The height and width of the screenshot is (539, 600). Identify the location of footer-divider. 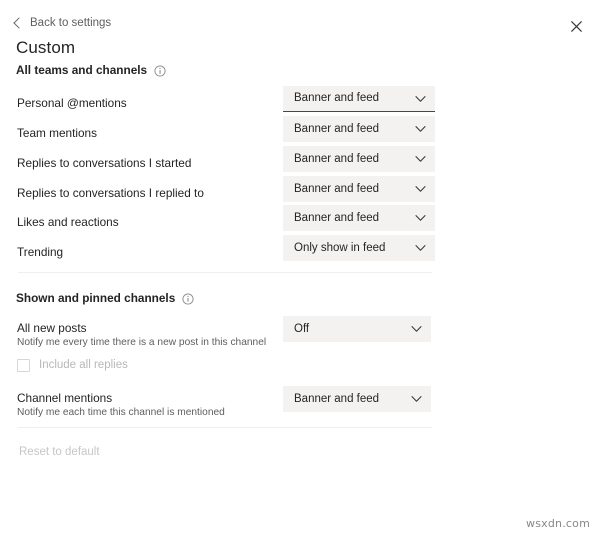
(225, 427).